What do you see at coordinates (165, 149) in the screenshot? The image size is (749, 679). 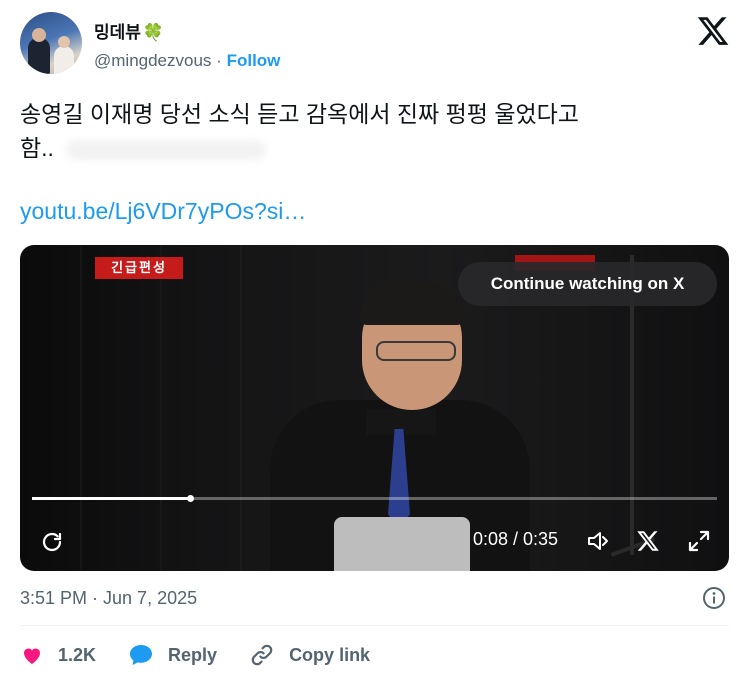 I see `blurred-emoji` at bounding box center [165, 149].